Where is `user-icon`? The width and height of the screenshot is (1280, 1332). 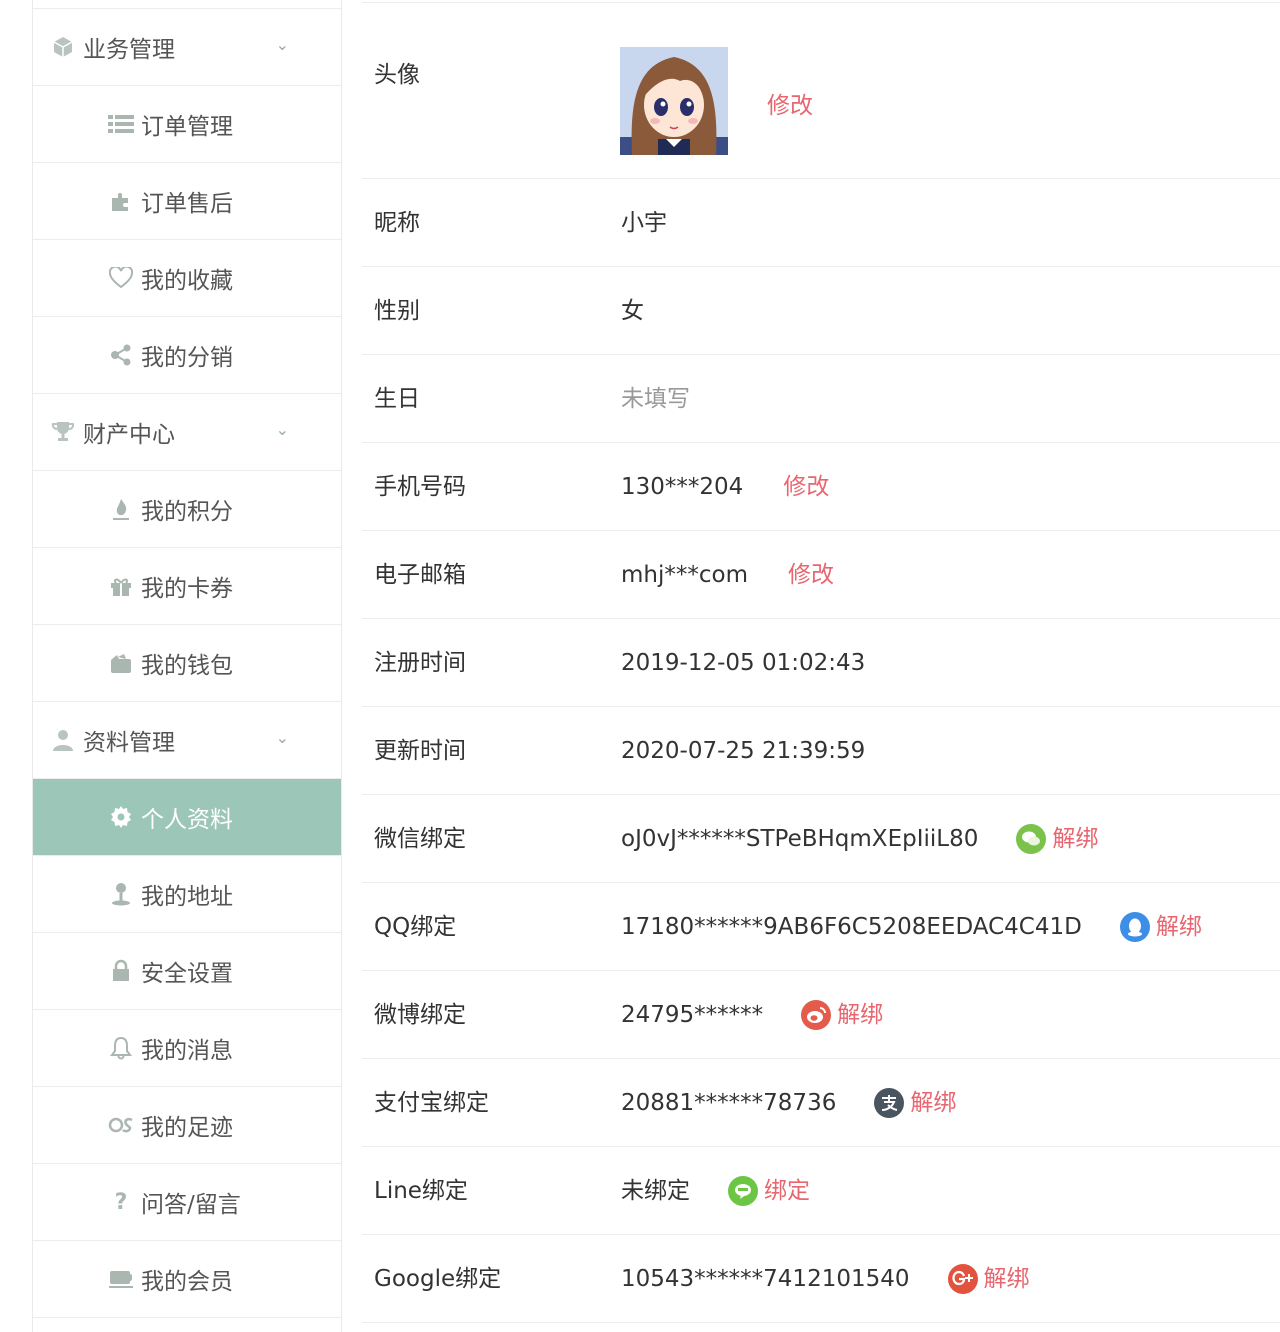 user-icon is located at coordinates (63, 740).